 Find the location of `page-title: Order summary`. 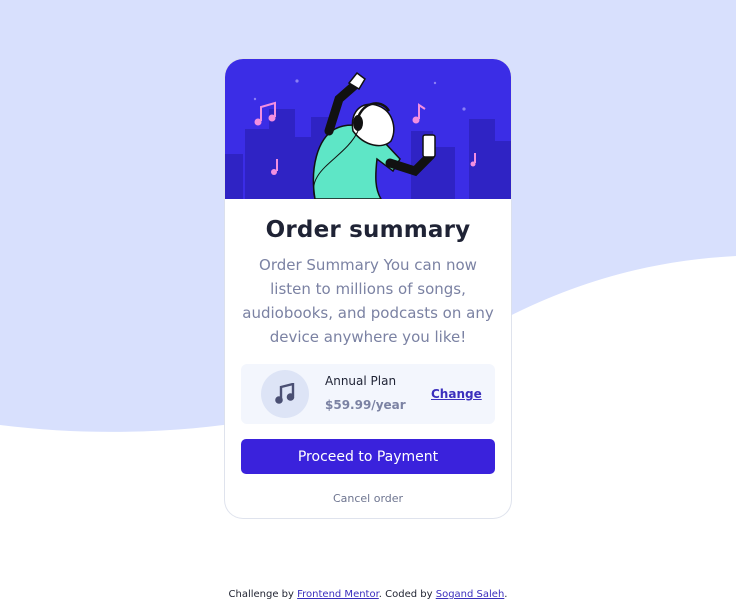

page-title: Order summary is located at coordinates (368, 230).